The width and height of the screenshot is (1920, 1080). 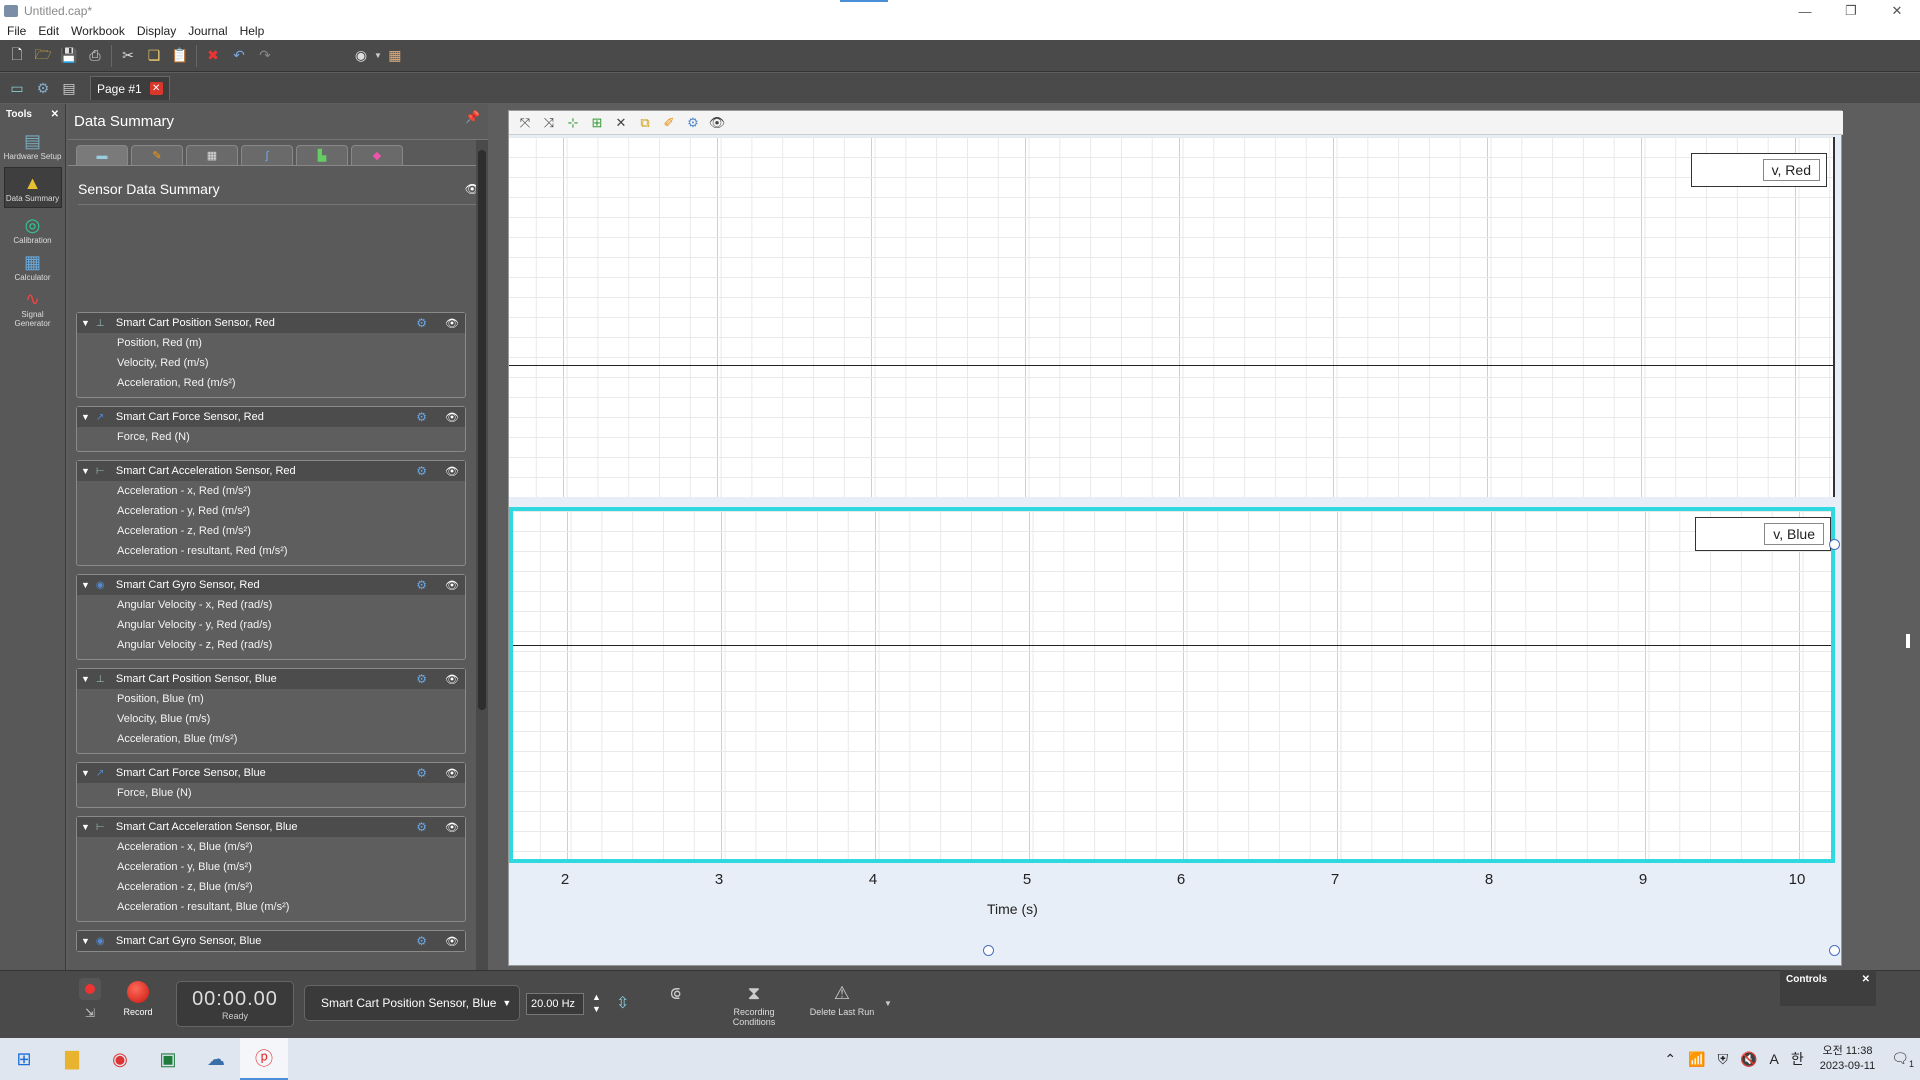 I want to click on open-folder-icon: 🗁, so click(x=43, y=56).